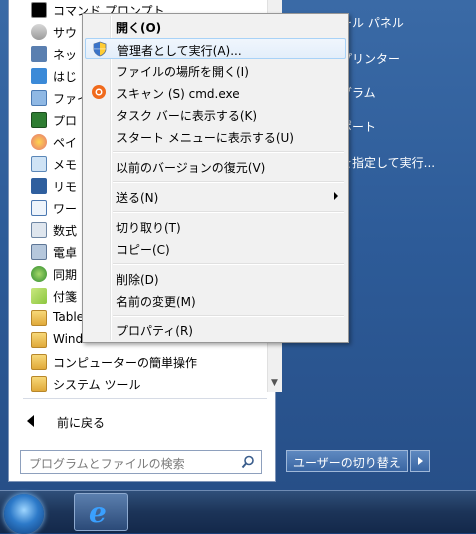  What do you see at coordinates (215, 70) in the screenshot?
I see `menu-item-open-file-location: ファイルの場所を開く(I)` at bounding box center [215, 70].